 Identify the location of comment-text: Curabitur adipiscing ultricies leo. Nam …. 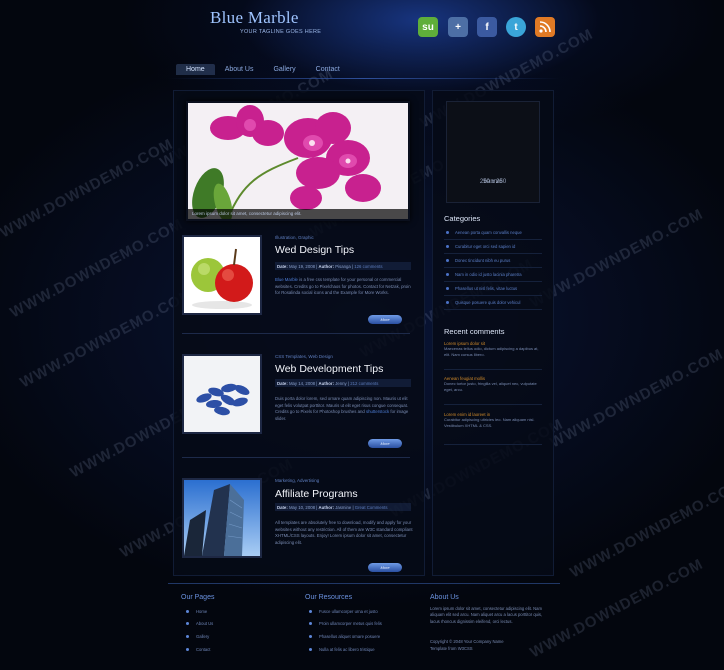
(489, 422).